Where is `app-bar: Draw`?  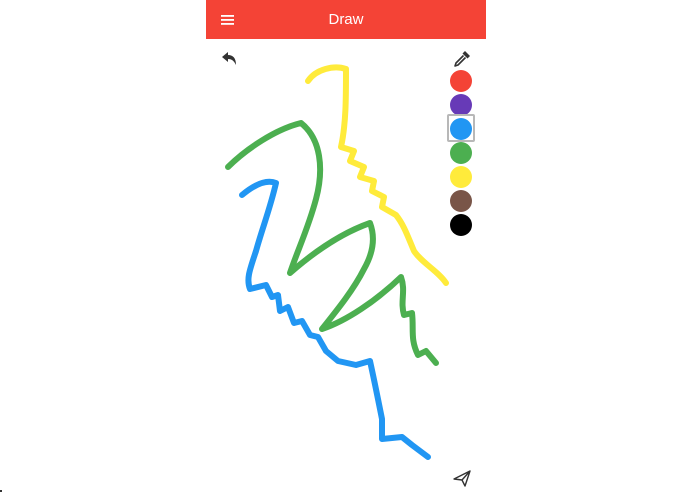
app-bar: Draw is located at coordinates (346, 19).